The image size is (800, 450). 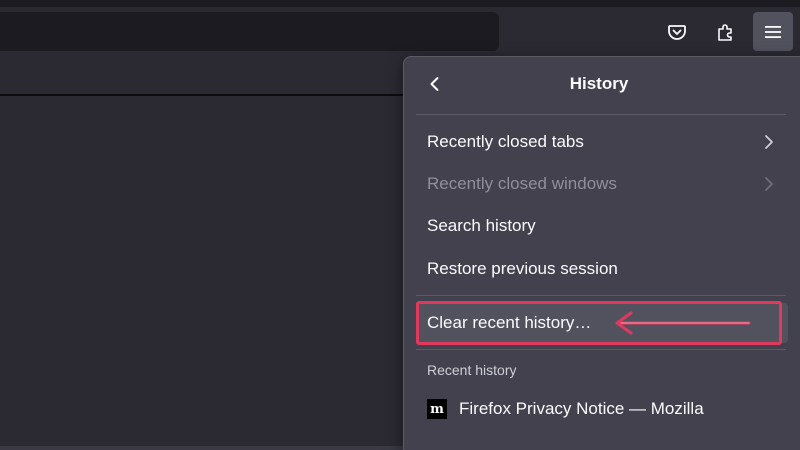 I want to click on pocket-button, so click(x=677, y=31).